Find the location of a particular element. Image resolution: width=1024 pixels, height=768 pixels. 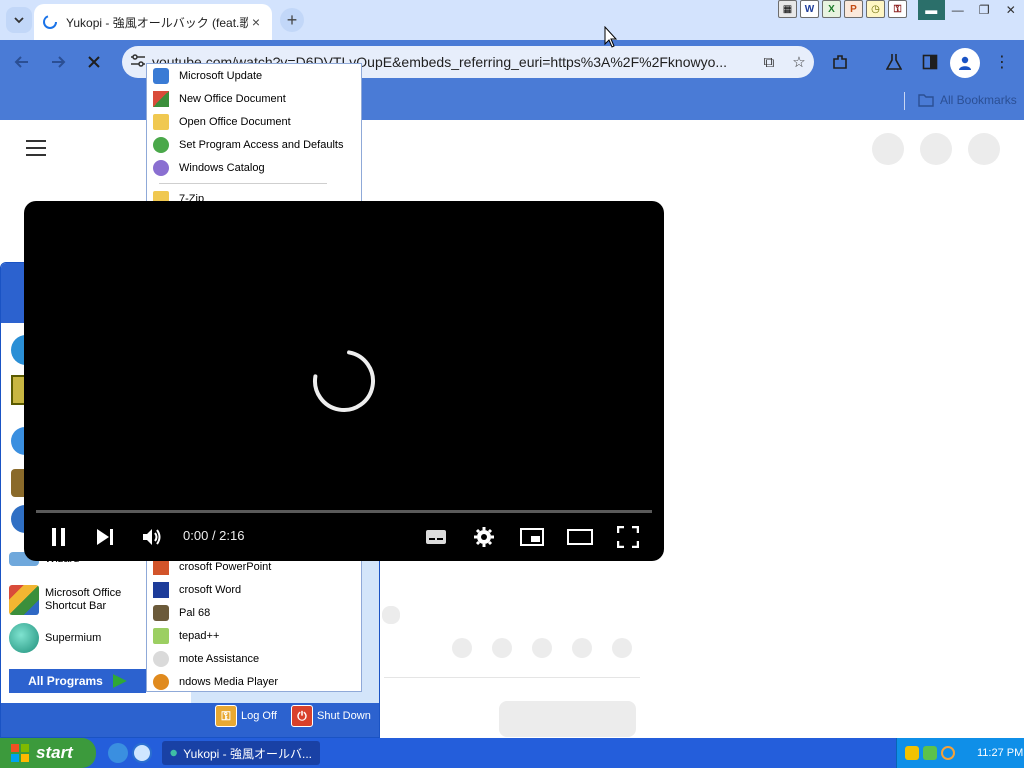

window-controls: ▬ — ❐ ✕ is located at coordinates (971, 10).